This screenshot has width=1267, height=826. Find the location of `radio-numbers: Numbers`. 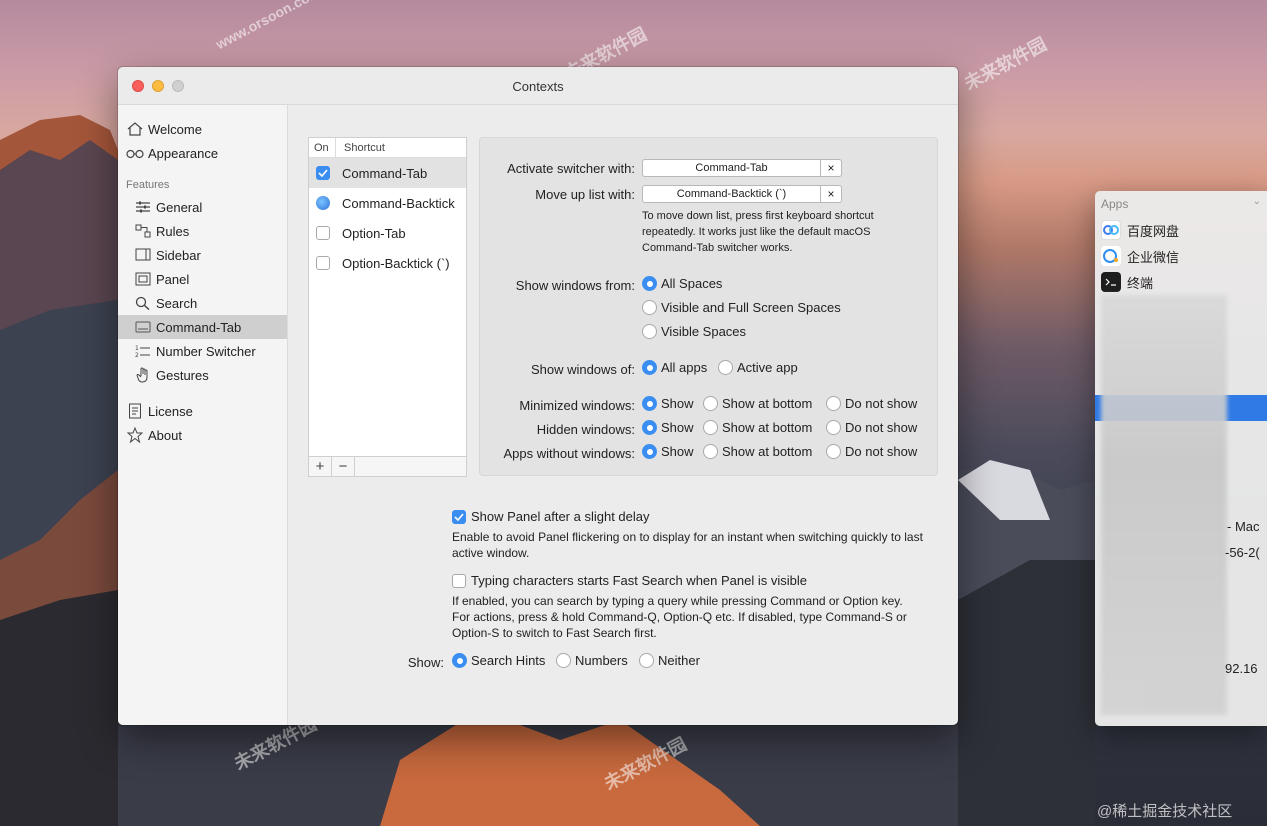

radio-numbers: Numbers is located at coordinates (592, 660).